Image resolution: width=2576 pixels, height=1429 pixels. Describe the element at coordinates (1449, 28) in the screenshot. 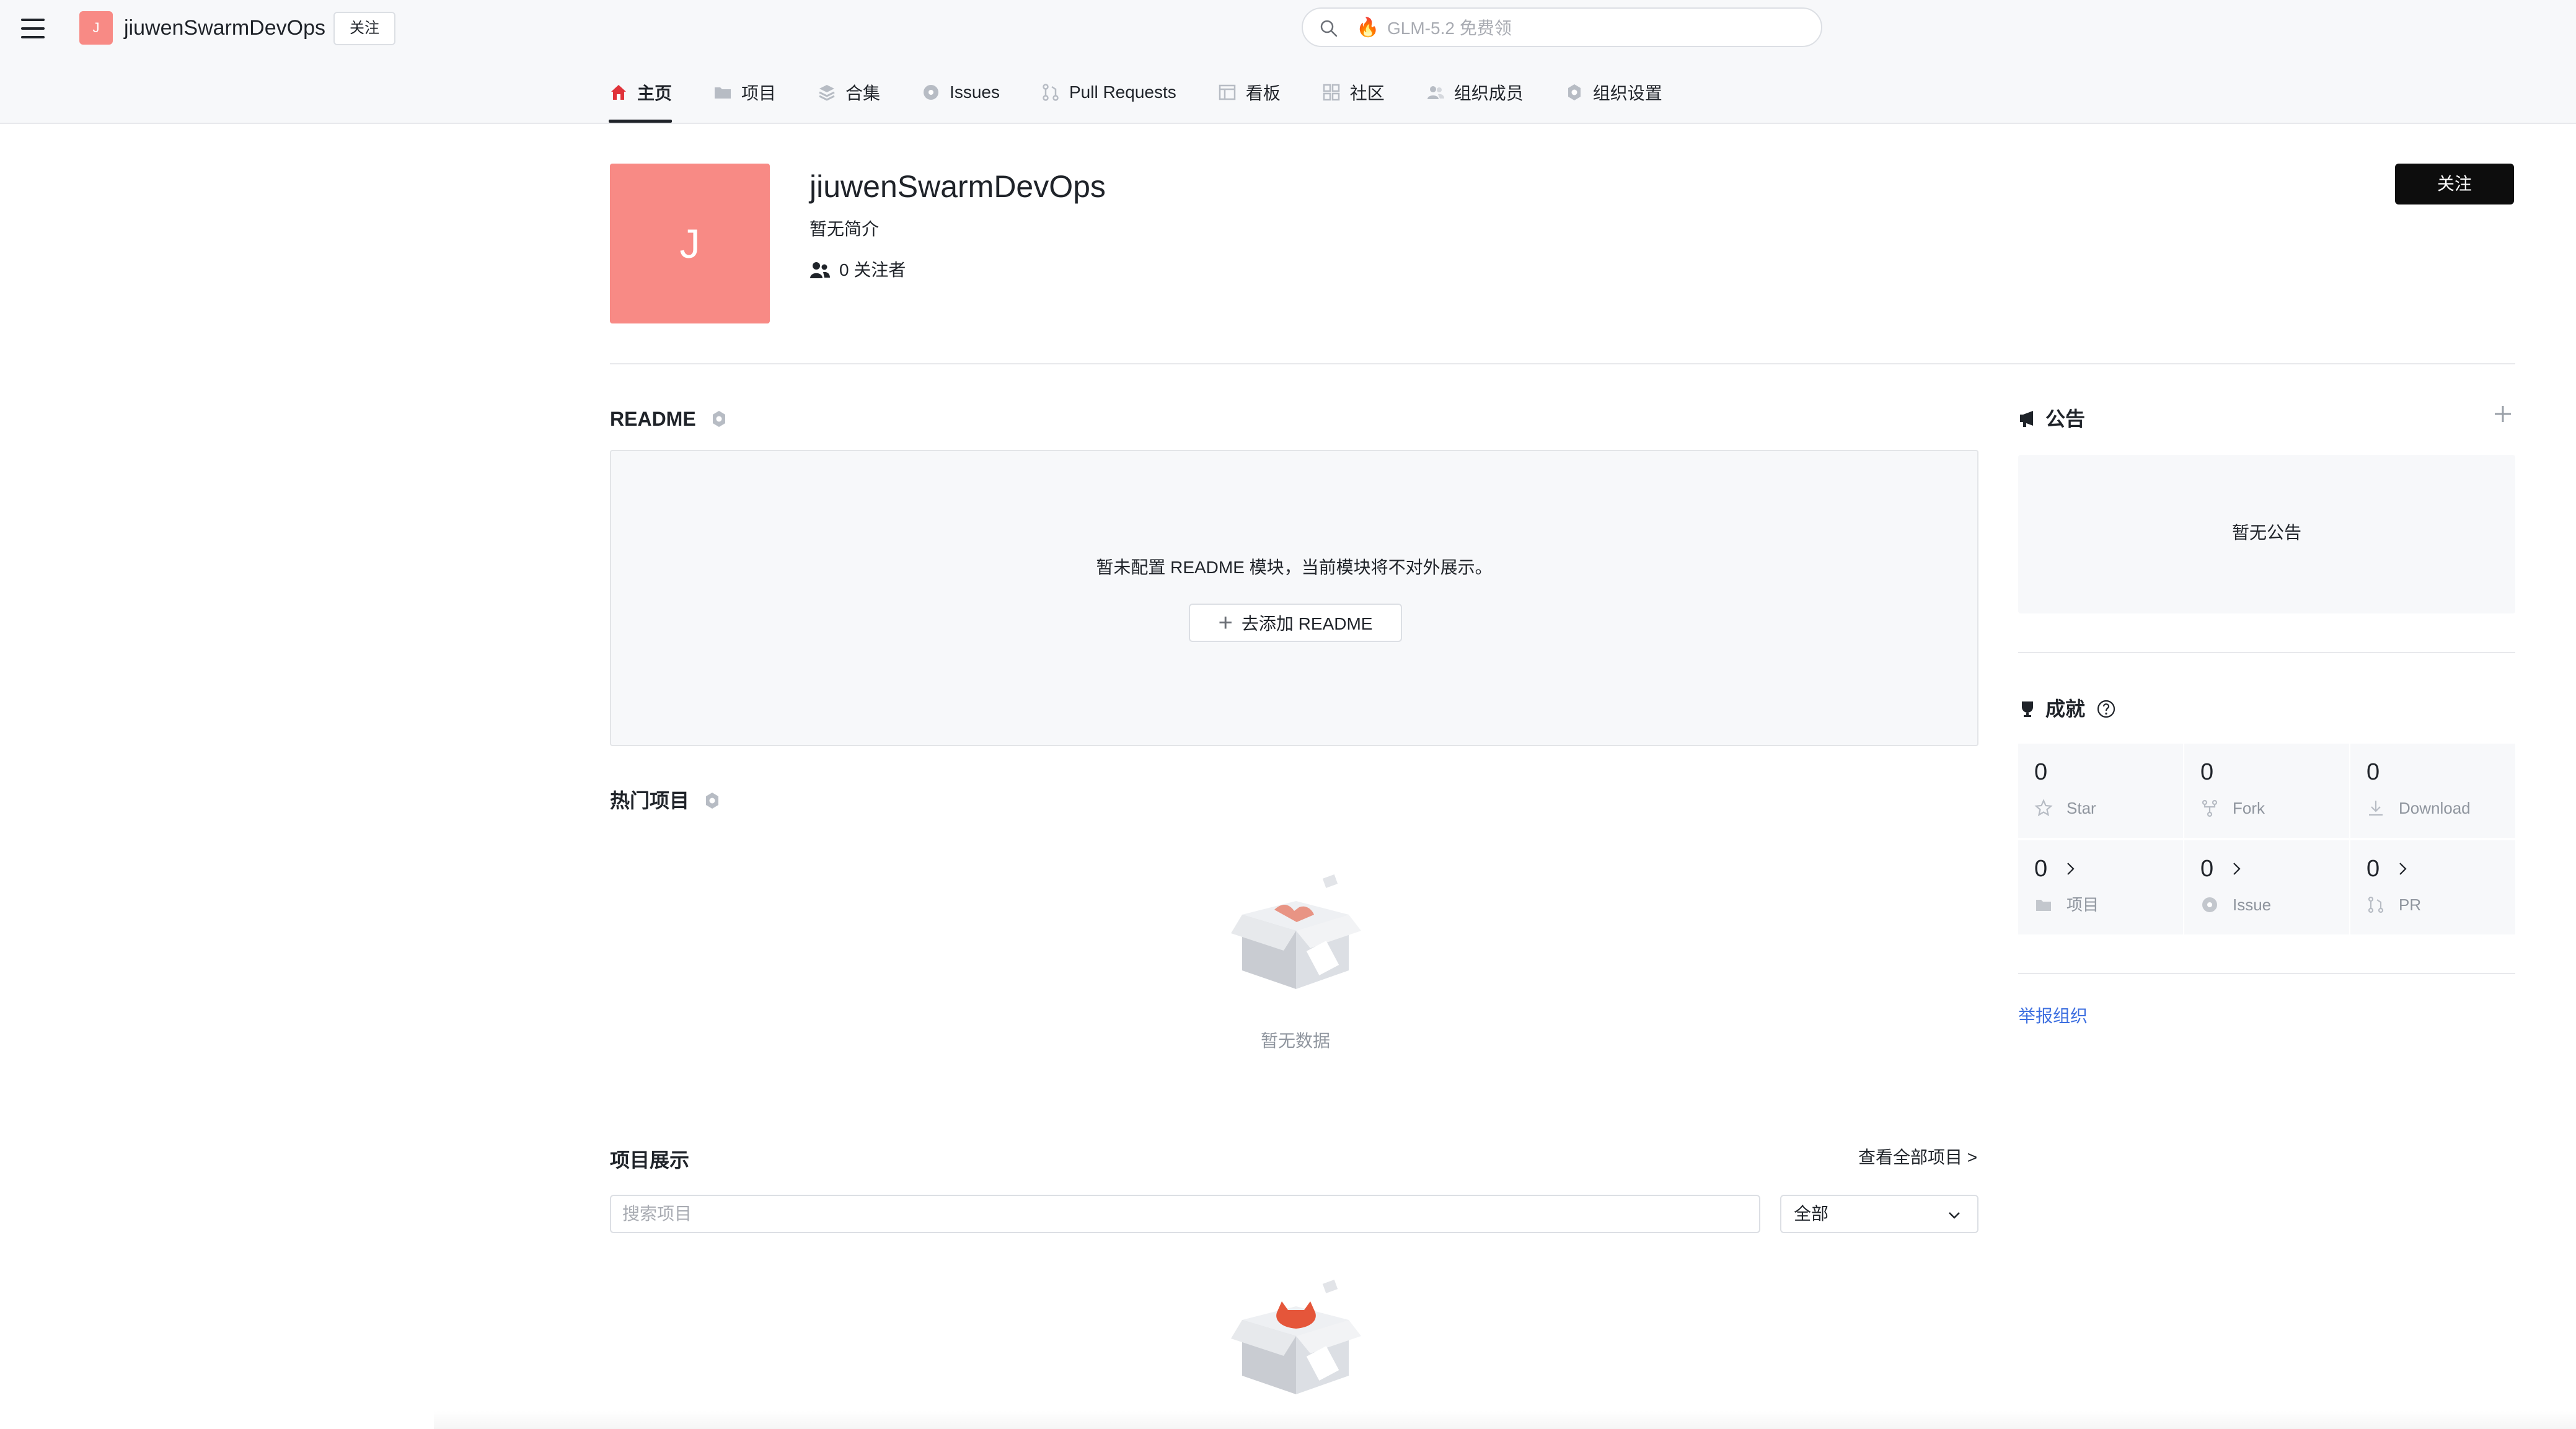

I see `search-placeholder: GLM-5.2 免费领` at that location.